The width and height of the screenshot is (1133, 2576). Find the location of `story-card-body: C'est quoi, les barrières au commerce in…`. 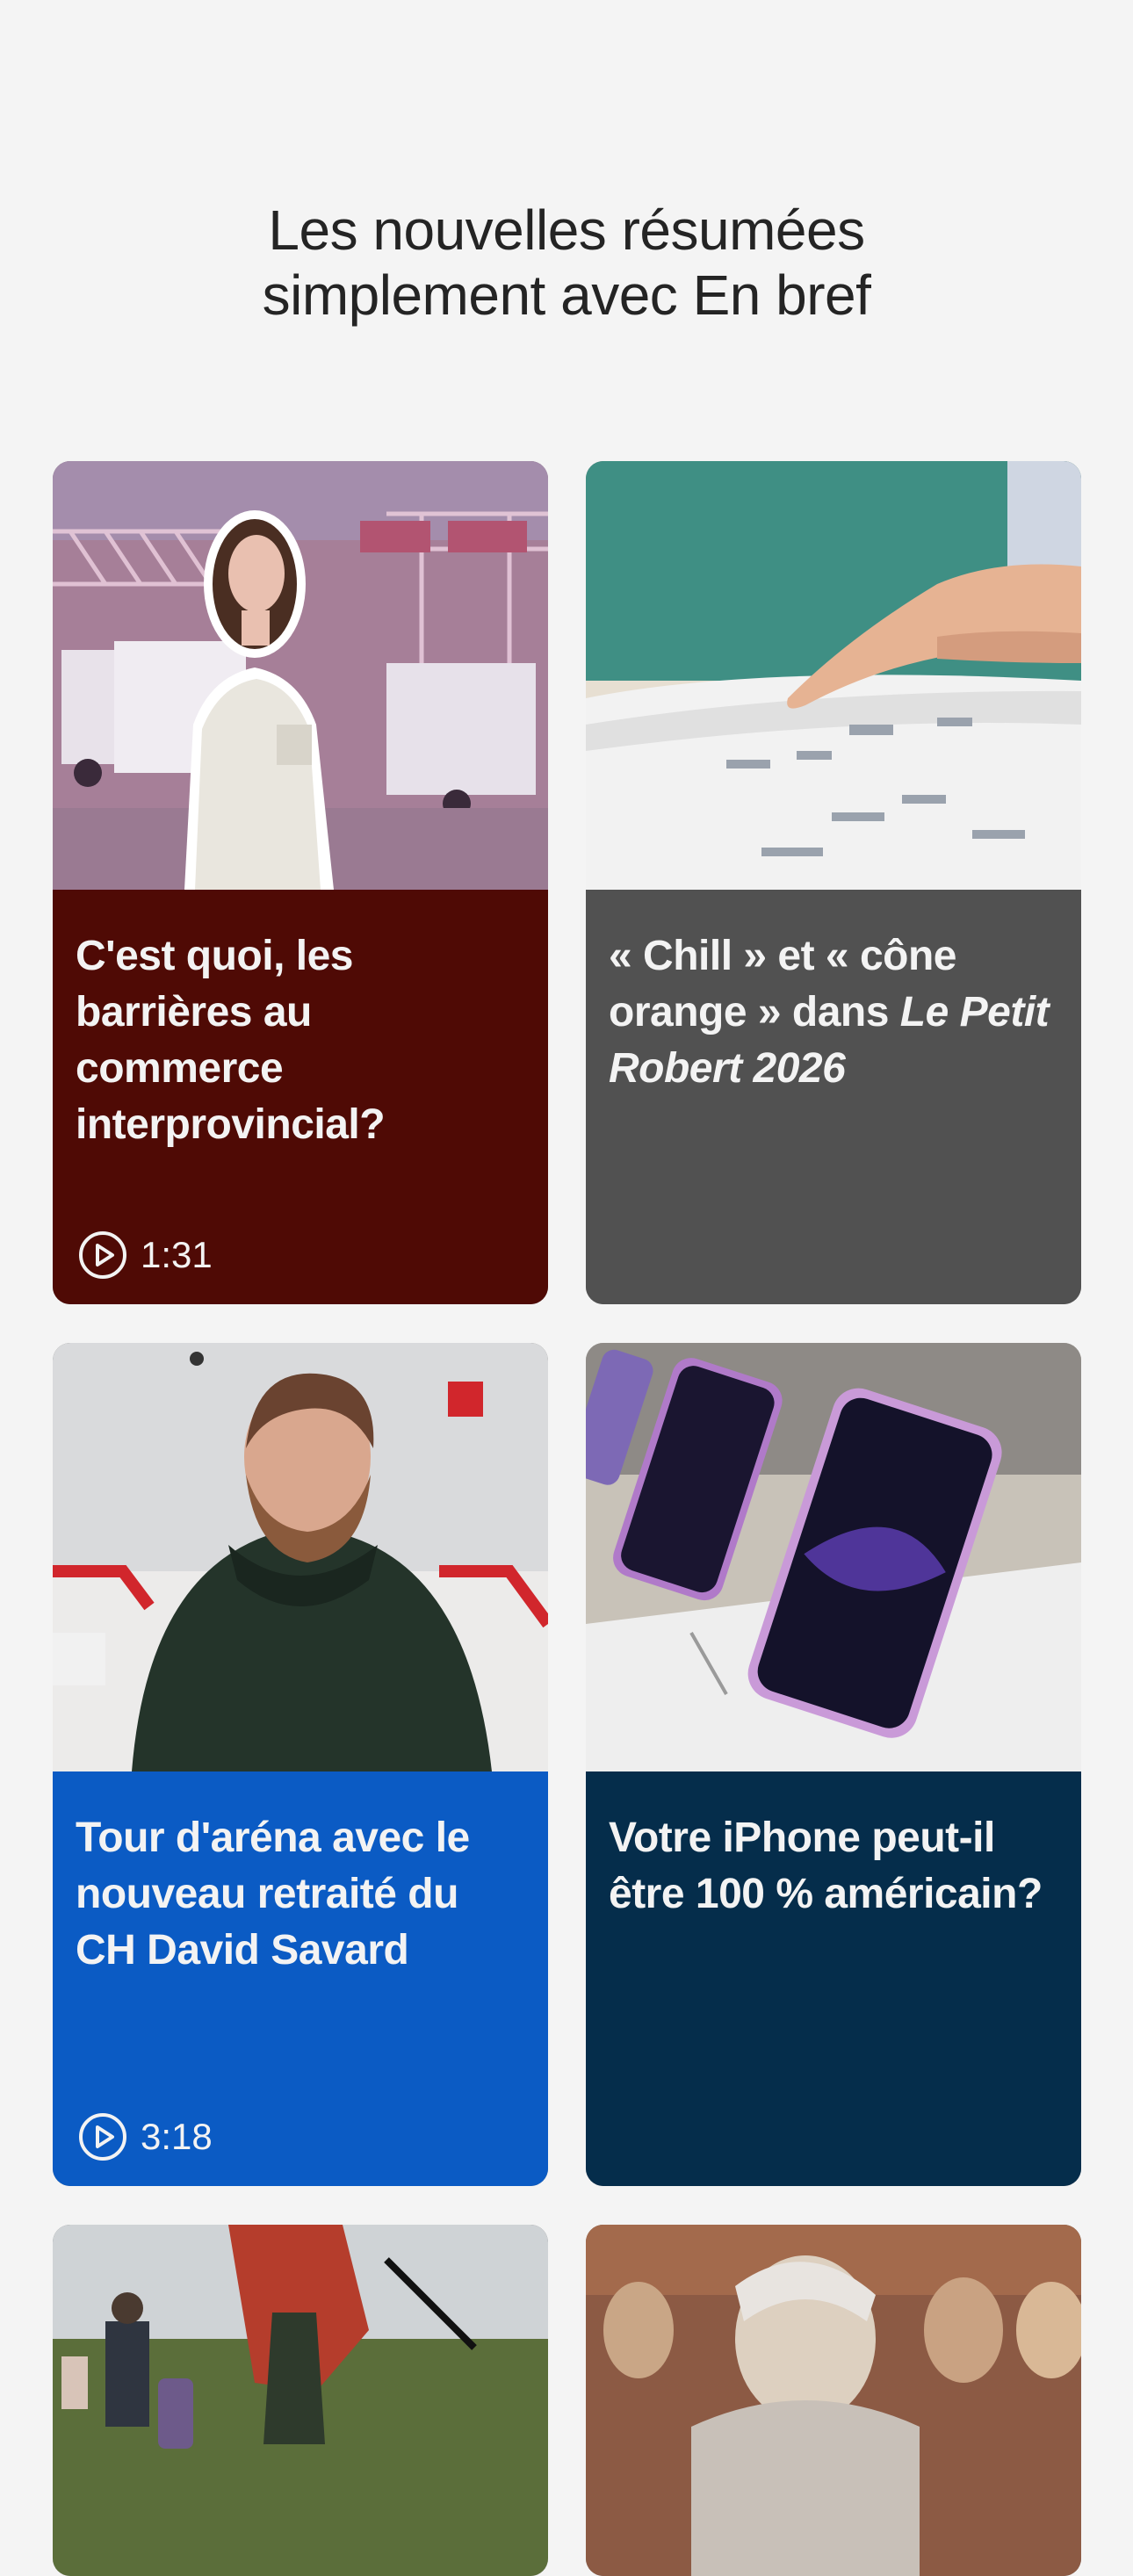

story-card-body: C'est quoi, les barrières au commerce in… is located at coordinates (301, 1097).